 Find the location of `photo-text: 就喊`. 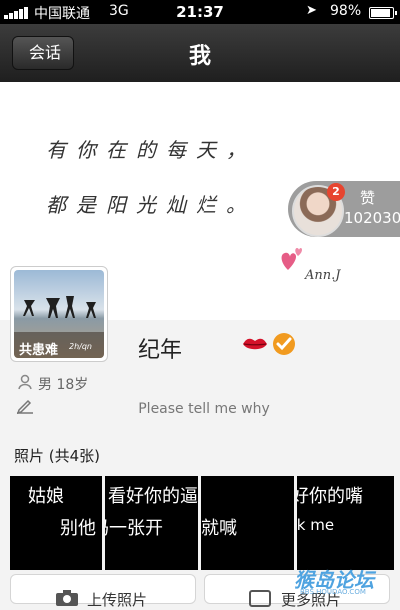

photo-text: 就喊 is located at coordinates (219, 528).